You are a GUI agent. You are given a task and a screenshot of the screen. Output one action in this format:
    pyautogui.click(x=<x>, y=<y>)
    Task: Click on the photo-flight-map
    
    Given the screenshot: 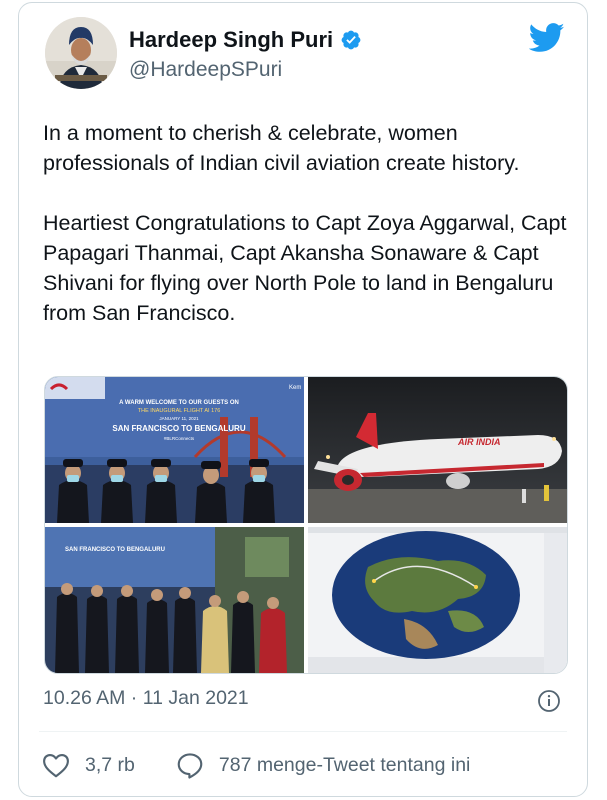 What is the action you would take?
    pyautogui.click(x=437, y=600)
    